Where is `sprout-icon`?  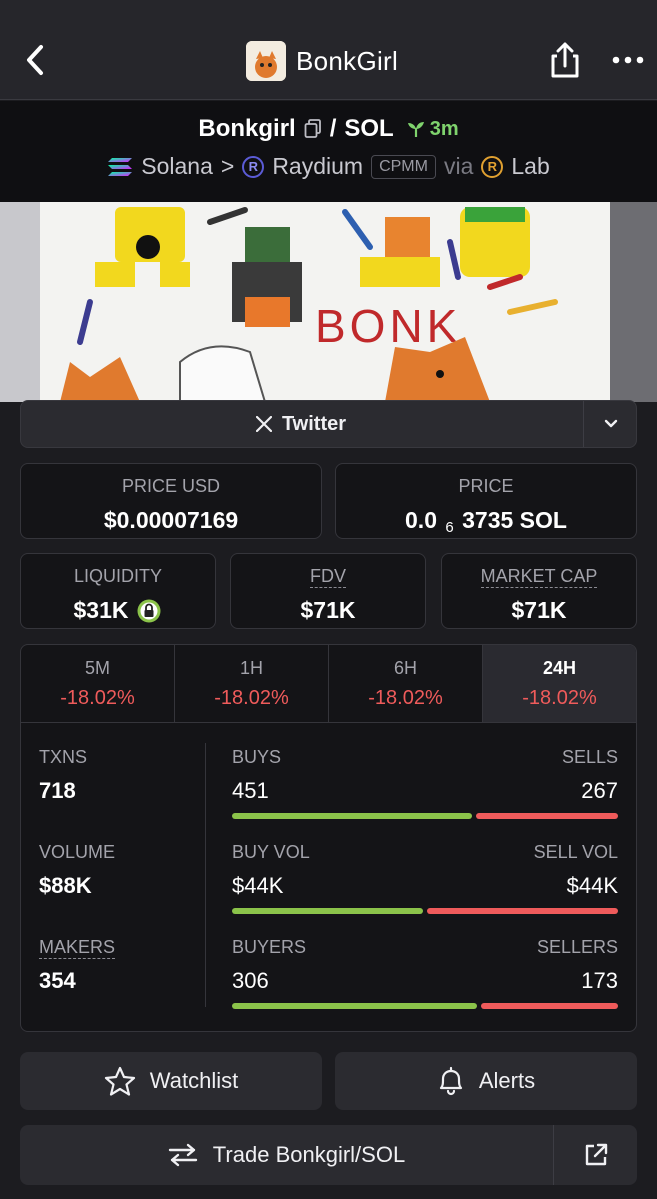 sprout-icon is located at coordinates (415, 129).